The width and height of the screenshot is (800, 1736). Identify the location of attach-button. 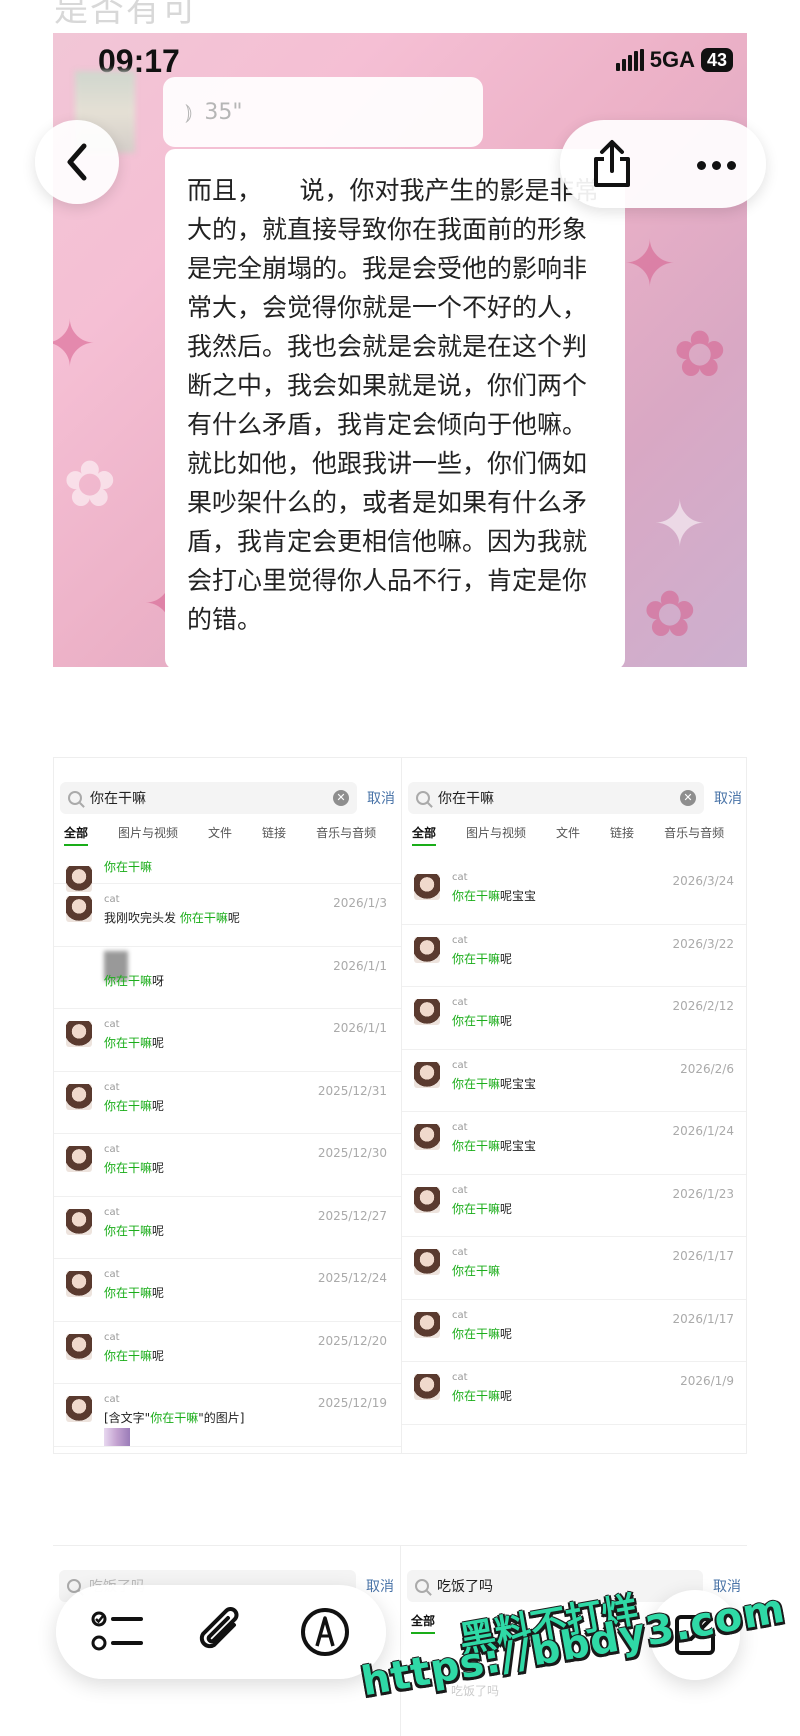
(221, 1632).